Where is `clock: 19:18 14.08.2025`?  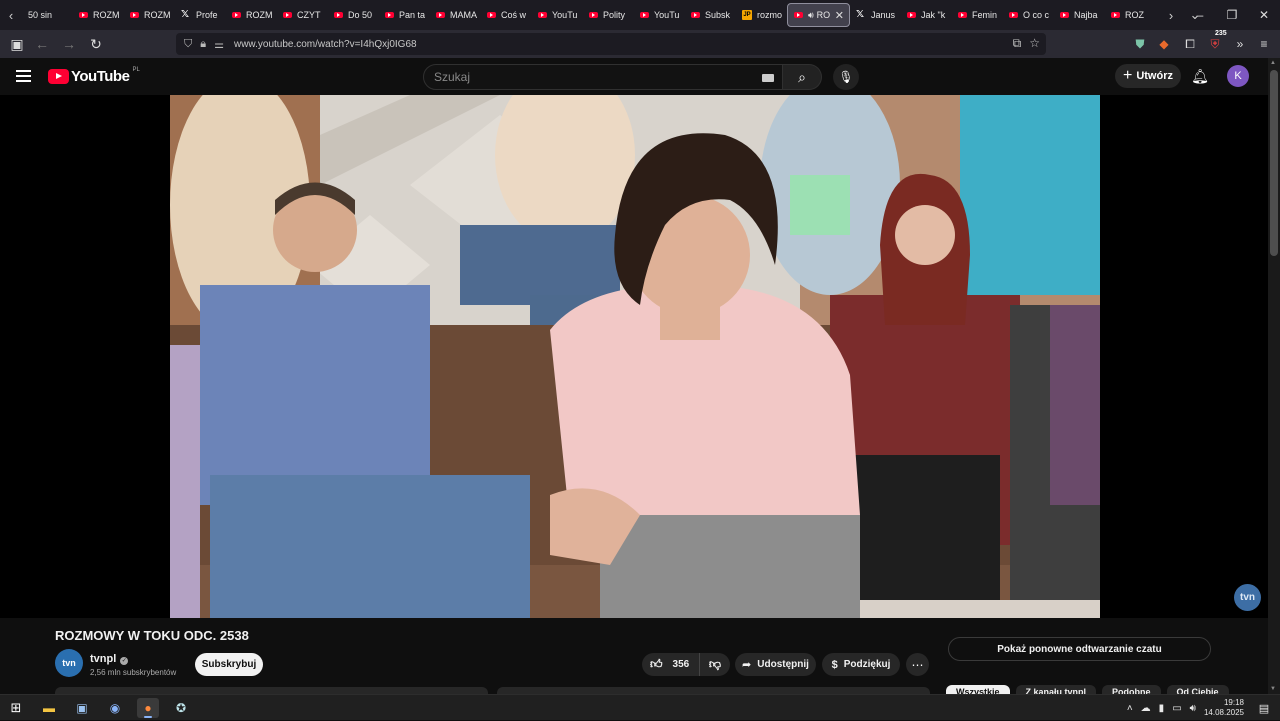
clock: 19:18 14.08.2025 is located at coordinates (1224, 708).